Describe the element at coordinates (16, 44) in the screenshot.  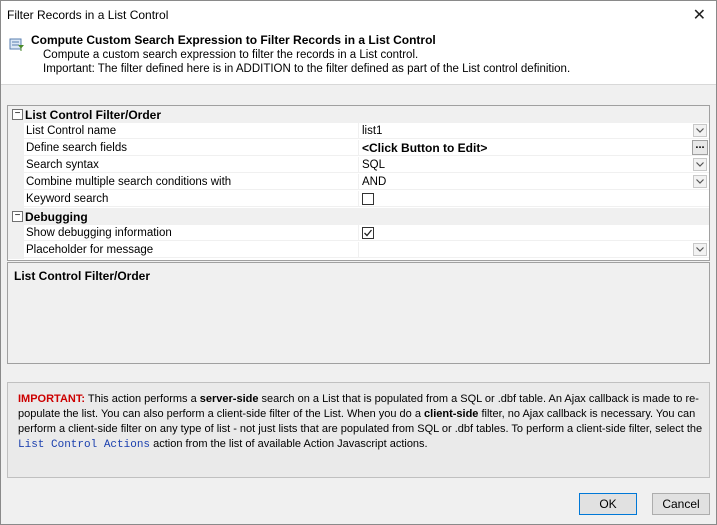
I see `filter-records-icon` at that location.